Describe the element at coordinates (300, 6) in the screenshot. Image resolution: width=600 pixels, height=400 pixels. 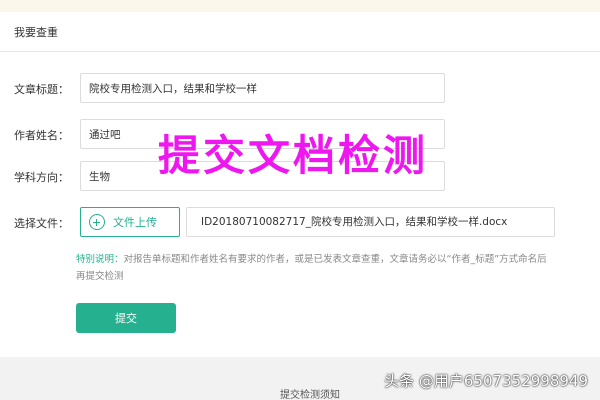
I see `top-strip` at that location.